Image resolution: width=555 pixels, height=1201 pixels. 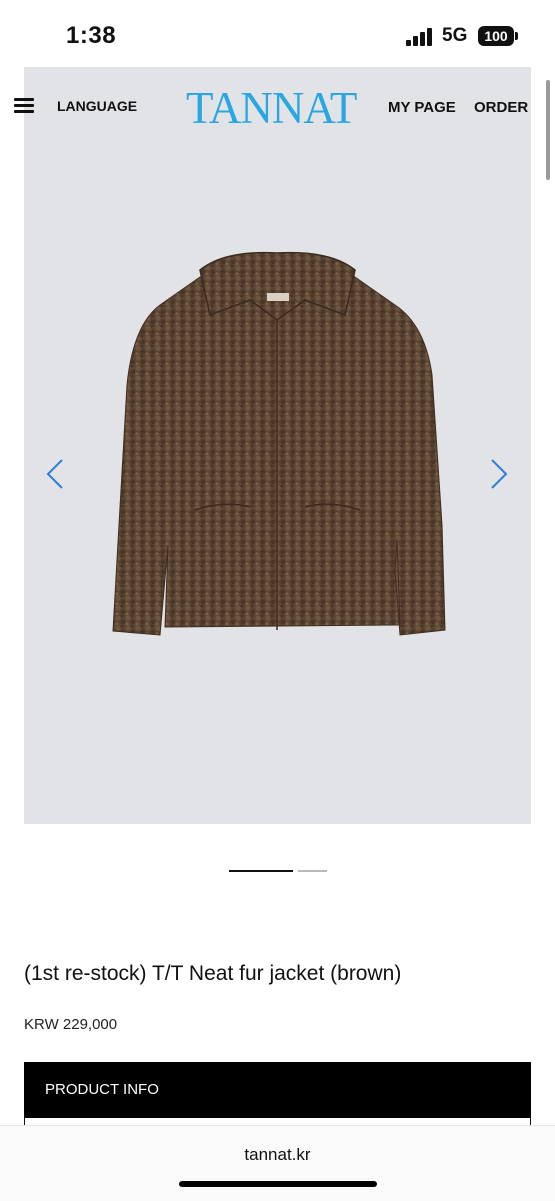 What do you see at coordinates (271, 108) in the screenshot?
I see `site-logo: TANNAT` at bounding box center [271, 108].